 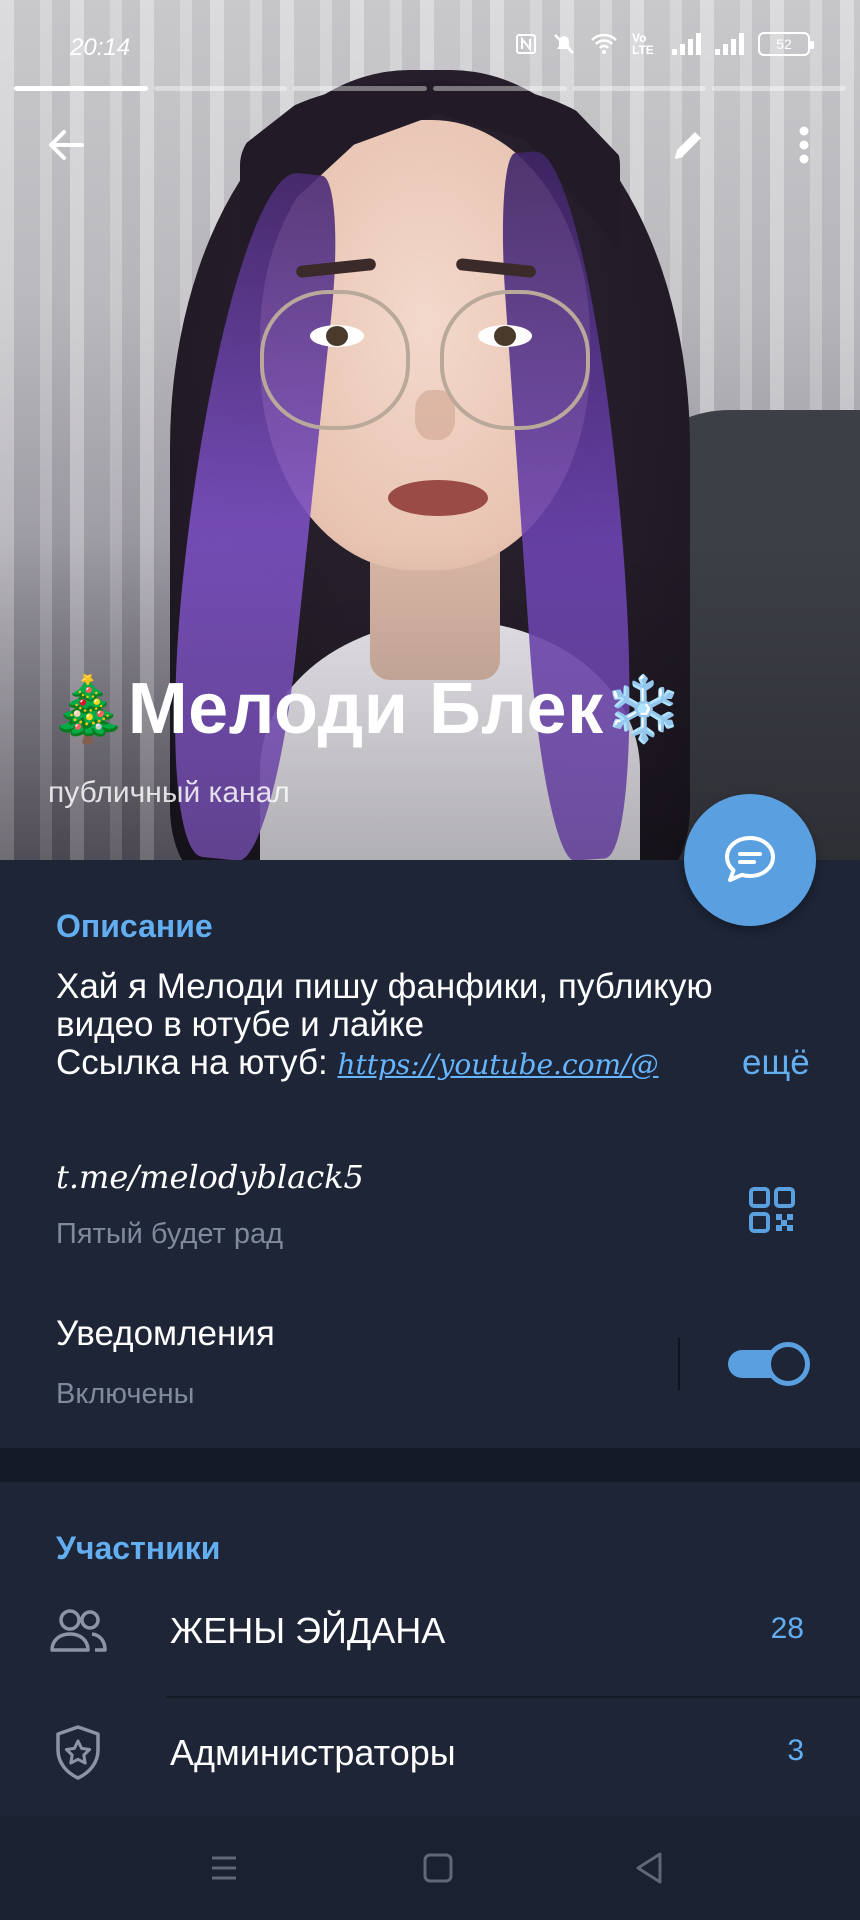 I want to click on arrow-left-icon, so click(x=66, y=145).